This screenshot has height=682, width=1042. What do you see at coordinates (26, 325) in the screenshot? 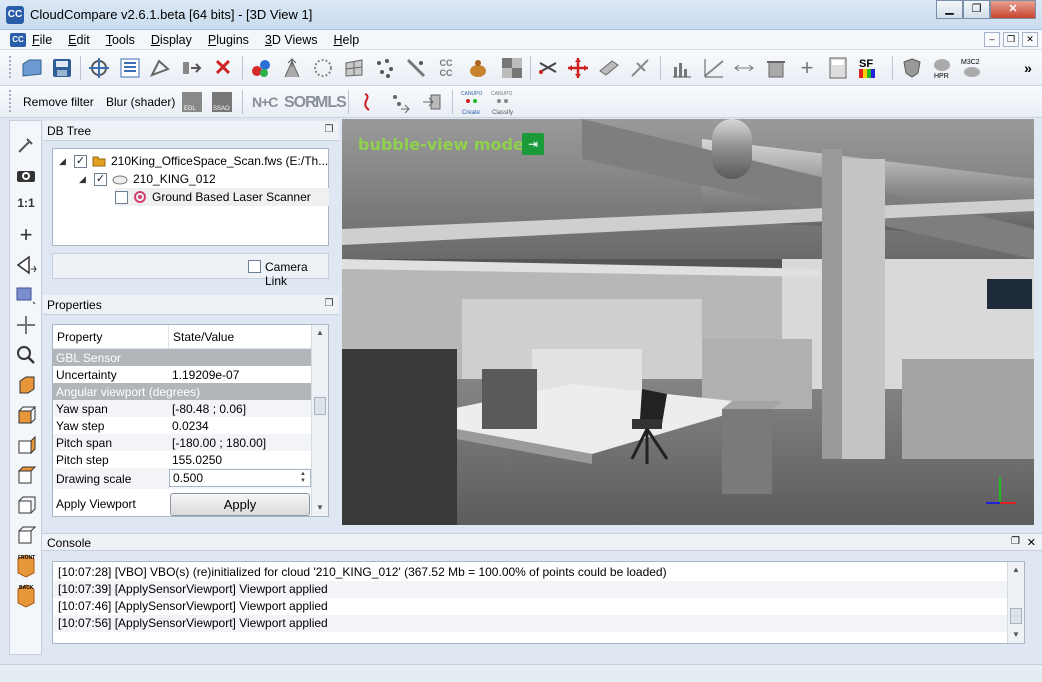
I see `pan-icon` at bounding box center [26, 325].